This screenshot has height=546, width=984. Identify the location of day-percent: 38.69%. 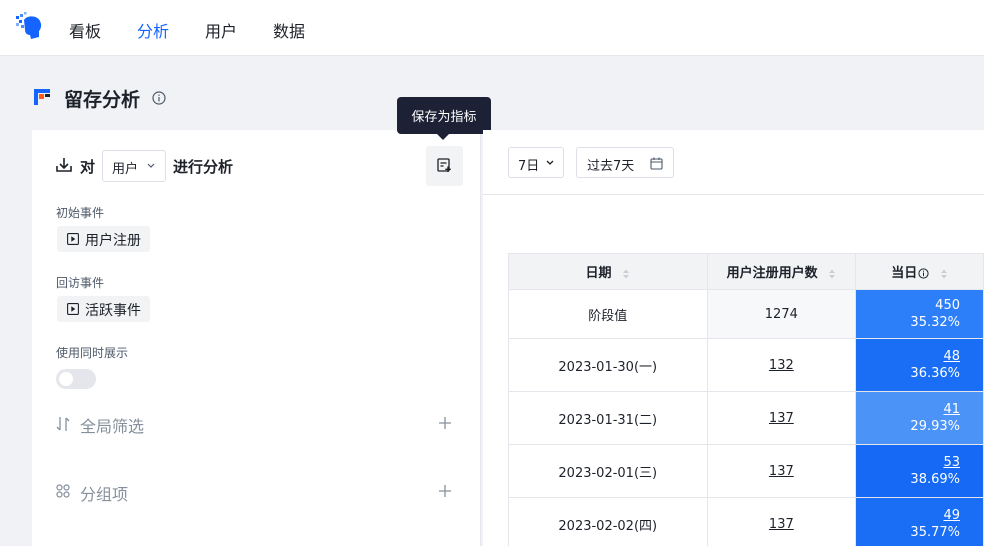
(935, 479).